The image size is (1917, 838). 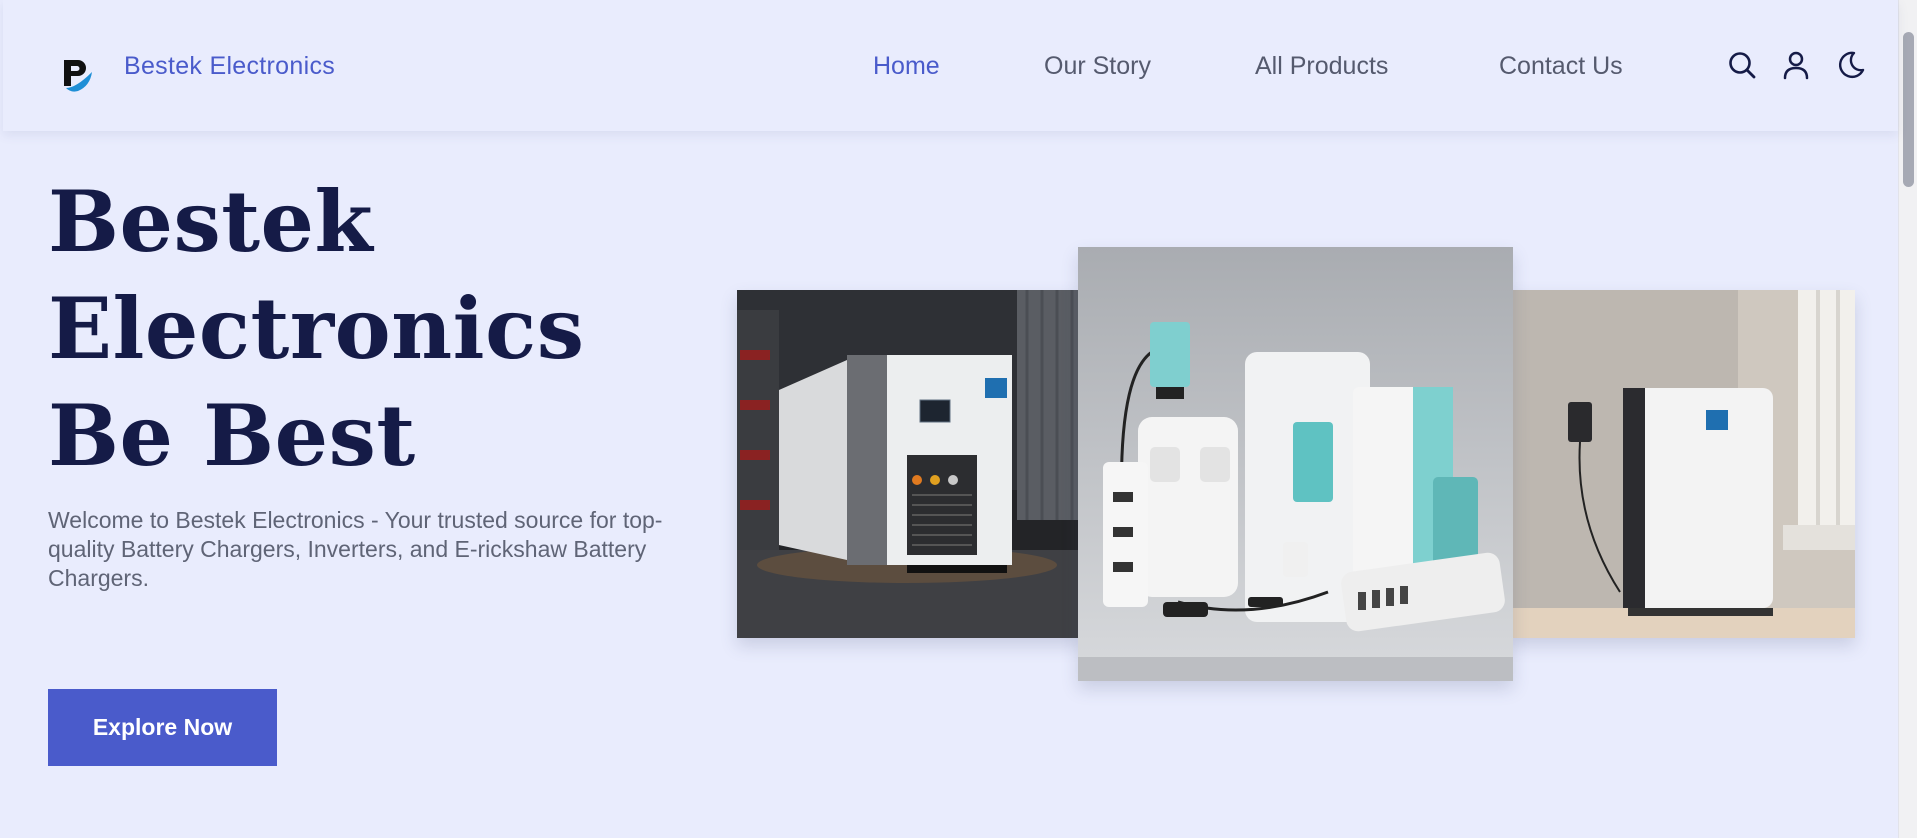 I want to click on hero-title: Bestek Electronics Be Best, so click(x=368, y=328).